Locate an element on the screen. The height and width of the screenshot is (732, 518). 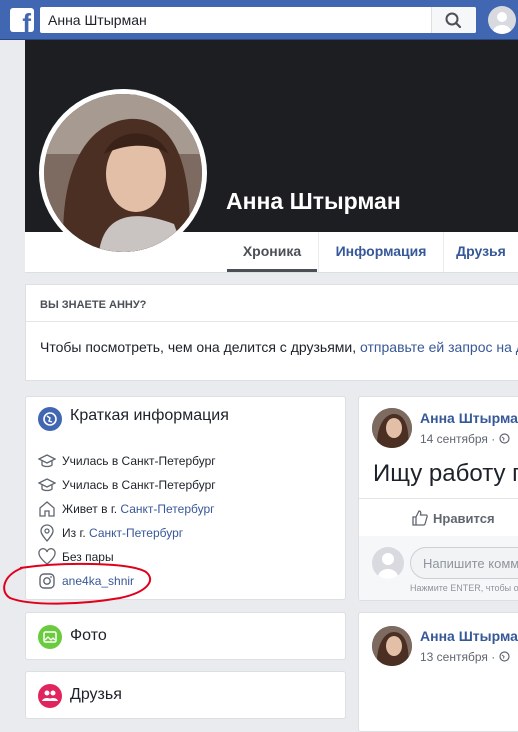
search-button is located at coordinates (453, 20).